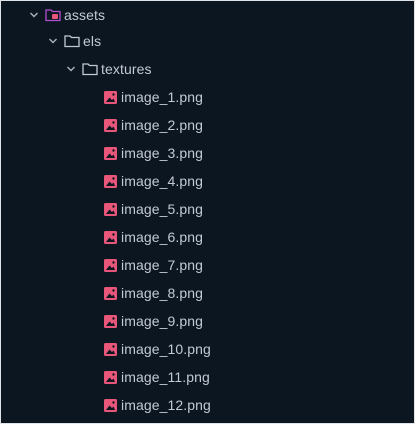 This screenshot has height=424, width=415. I want to click on tree-item-label: image_10.png, so click(166, 349).